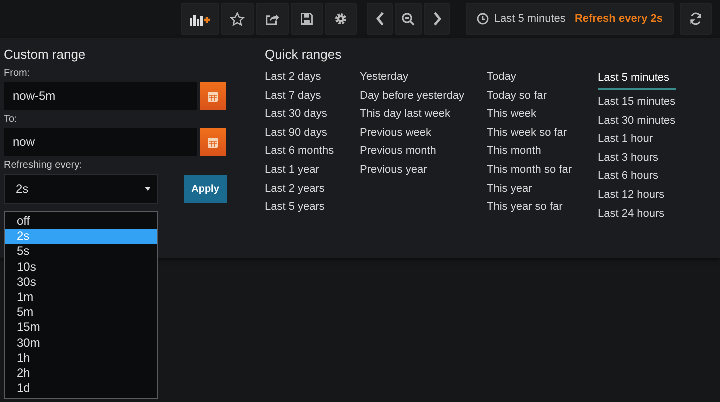 This screenshot has width=720, height=402. I want to click on share-button, so click(273, 19).